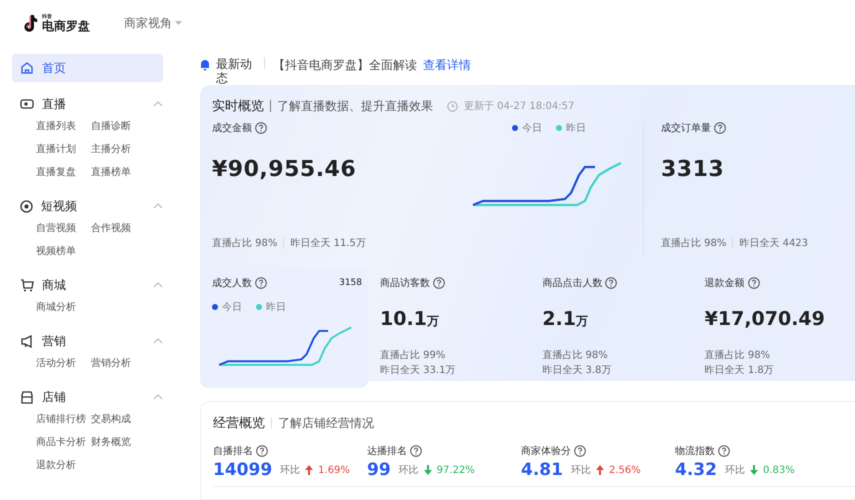  What do you see at coordinates (63, 149) in the screenshot?
I see `nav-sub-item: 直播计划` at bounding box center [63, 149].